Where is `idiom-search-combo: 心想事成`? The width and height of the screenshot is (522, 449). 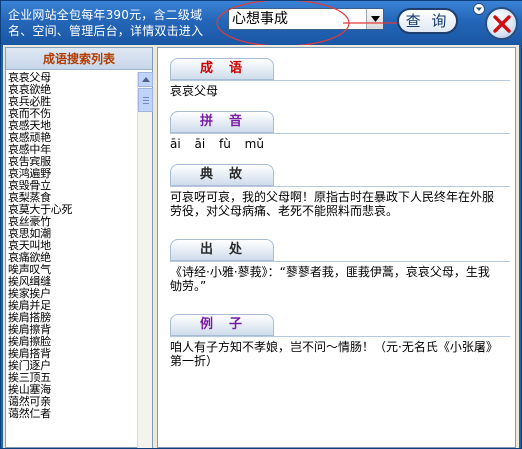
idiom-search-combo: 心想事成 is located at coordinates (306, 19).